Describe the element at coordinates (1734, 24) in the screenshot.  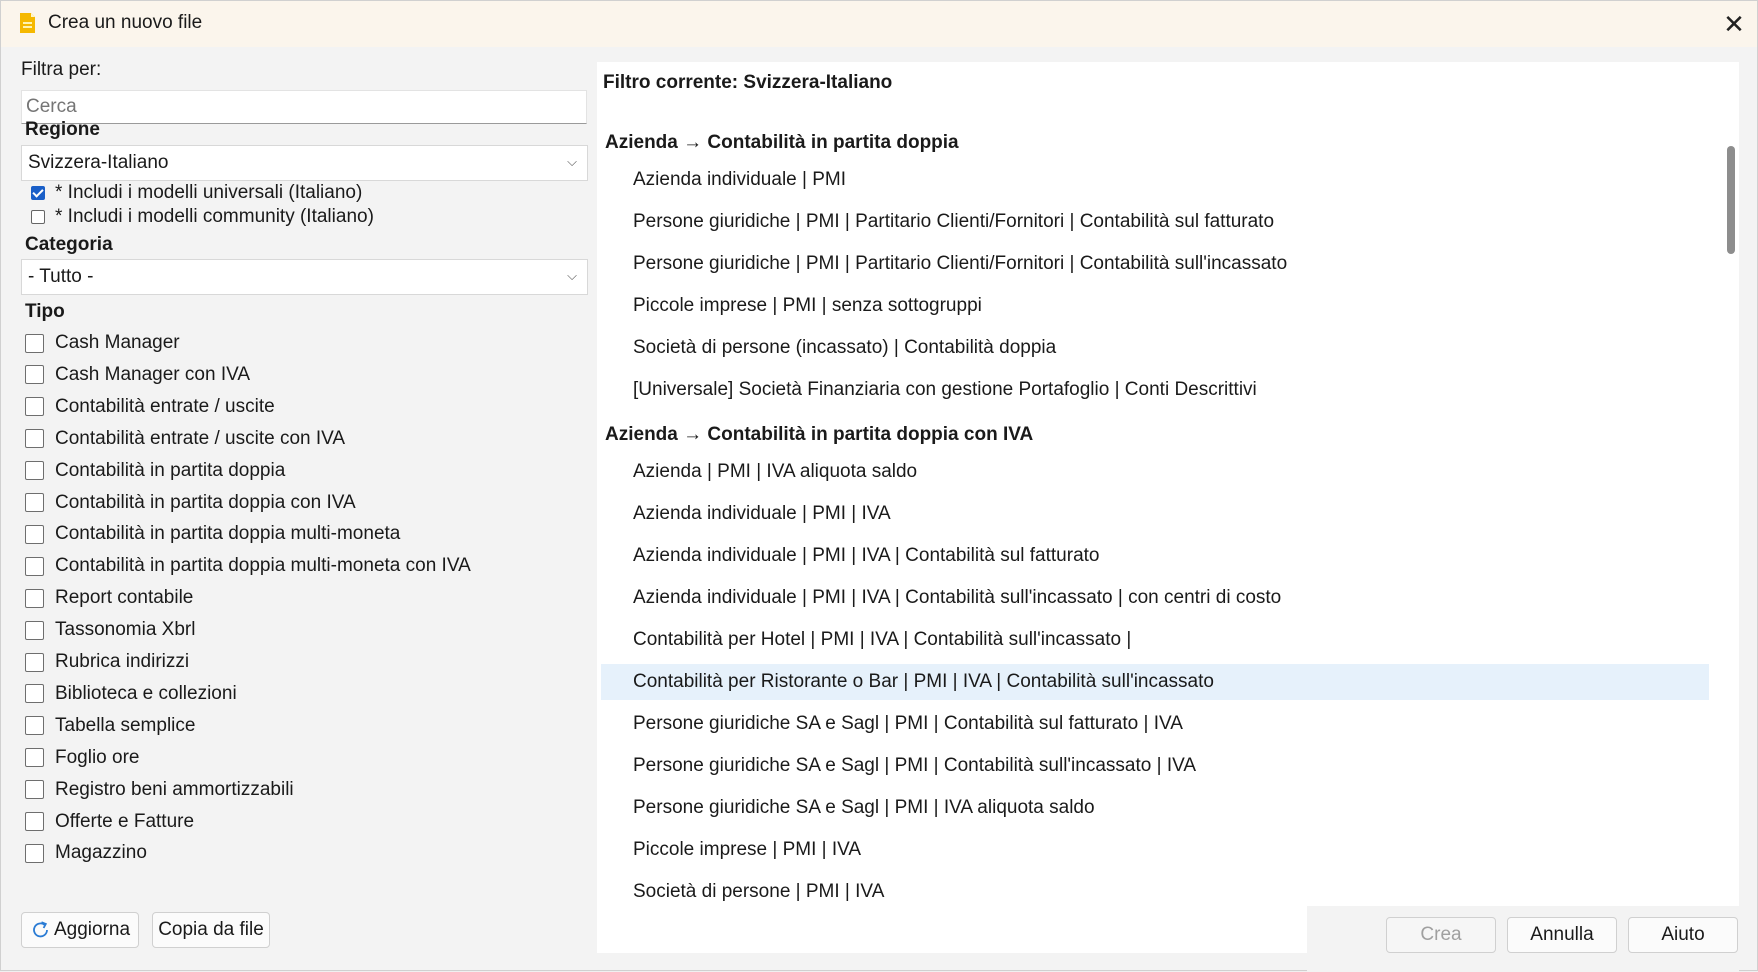
I see `close-icon: ✕` at that location.